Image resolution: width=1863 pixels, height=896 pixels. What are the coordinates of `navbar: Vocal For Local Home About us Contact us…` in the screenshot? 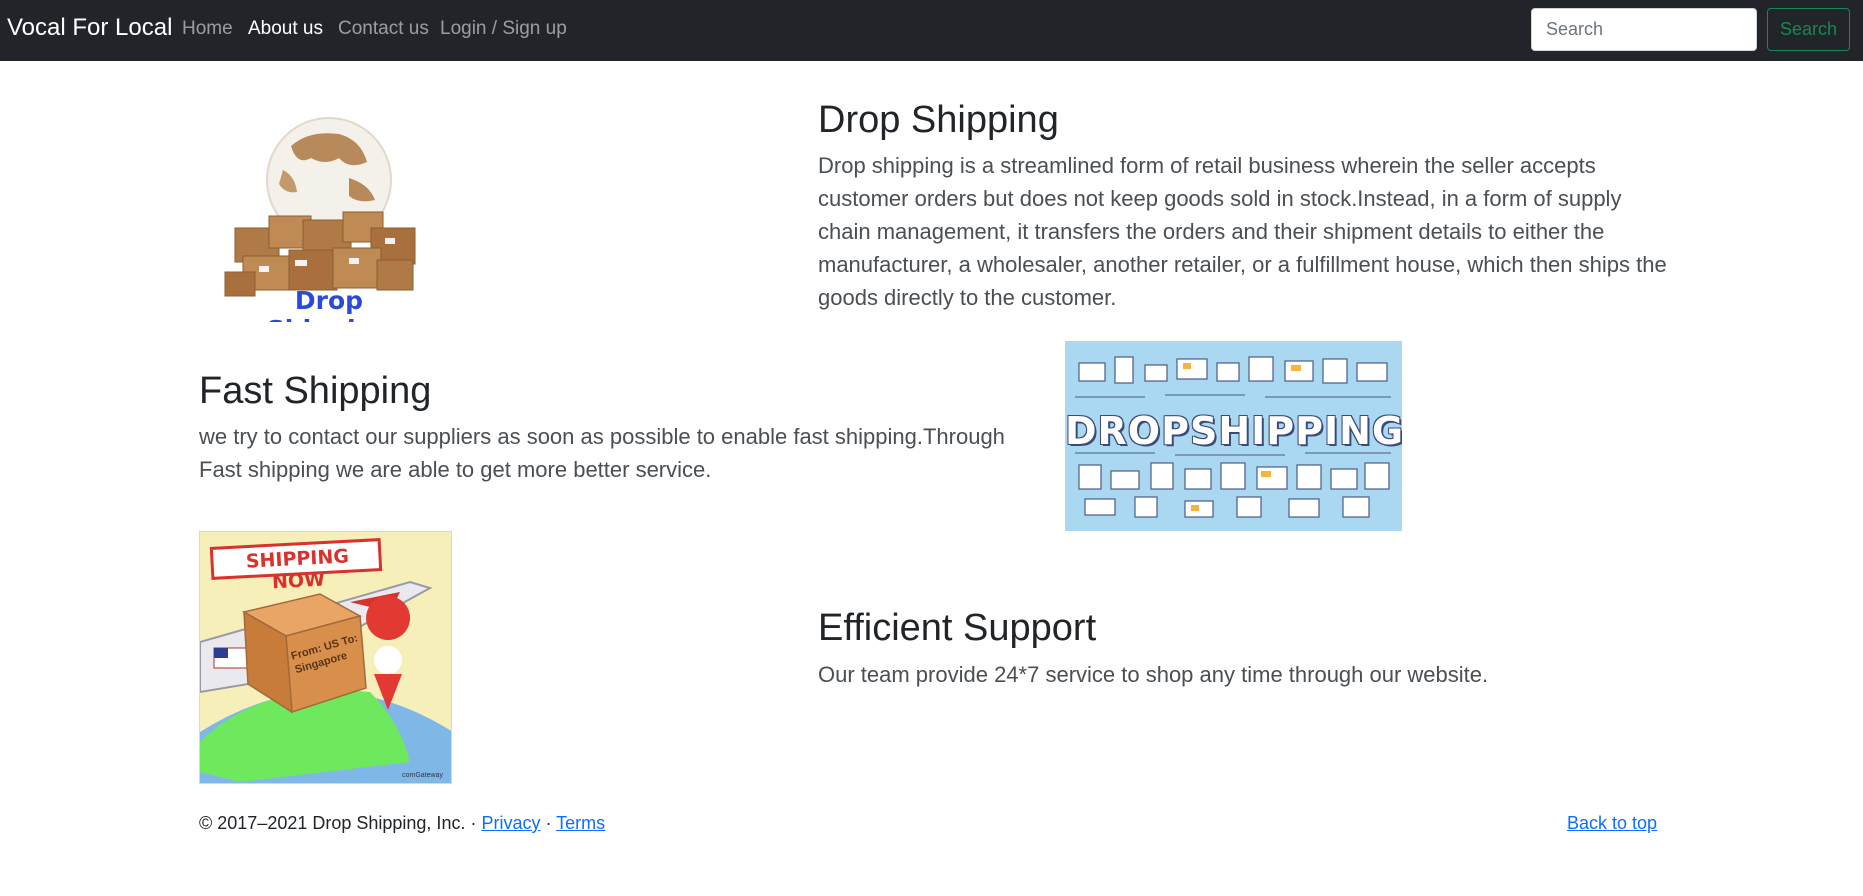 It's located at (931, 30).